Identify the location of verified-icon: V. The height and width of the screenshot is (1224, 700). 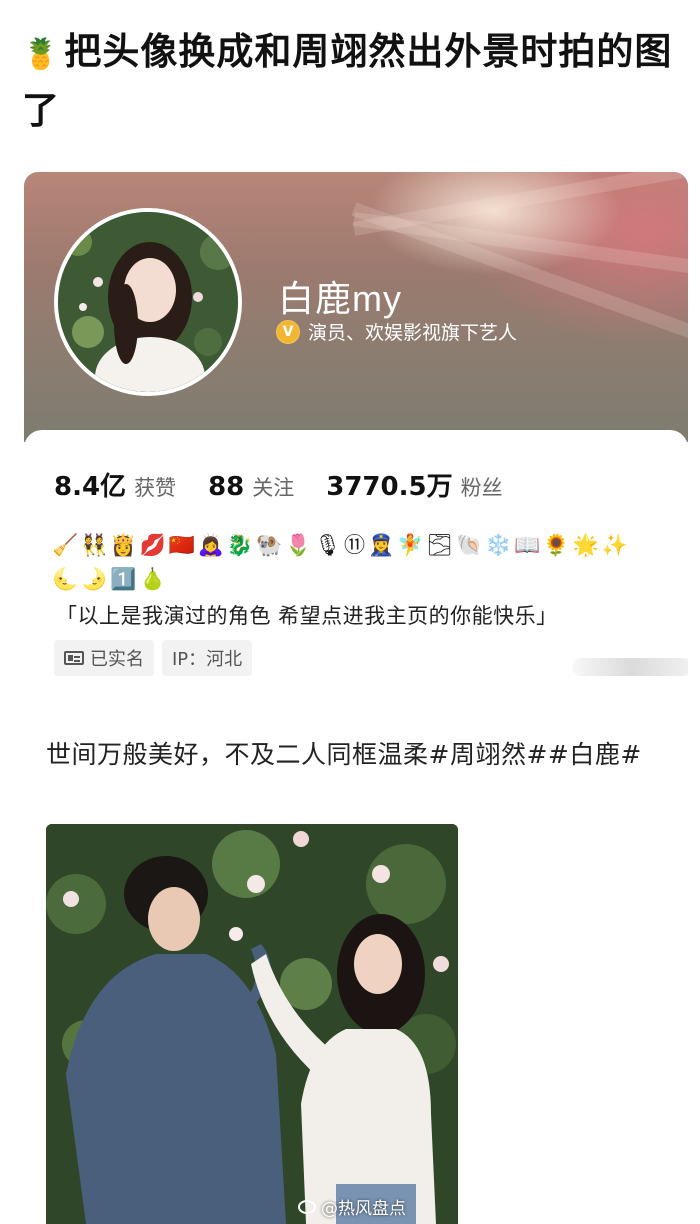
(288, 331).